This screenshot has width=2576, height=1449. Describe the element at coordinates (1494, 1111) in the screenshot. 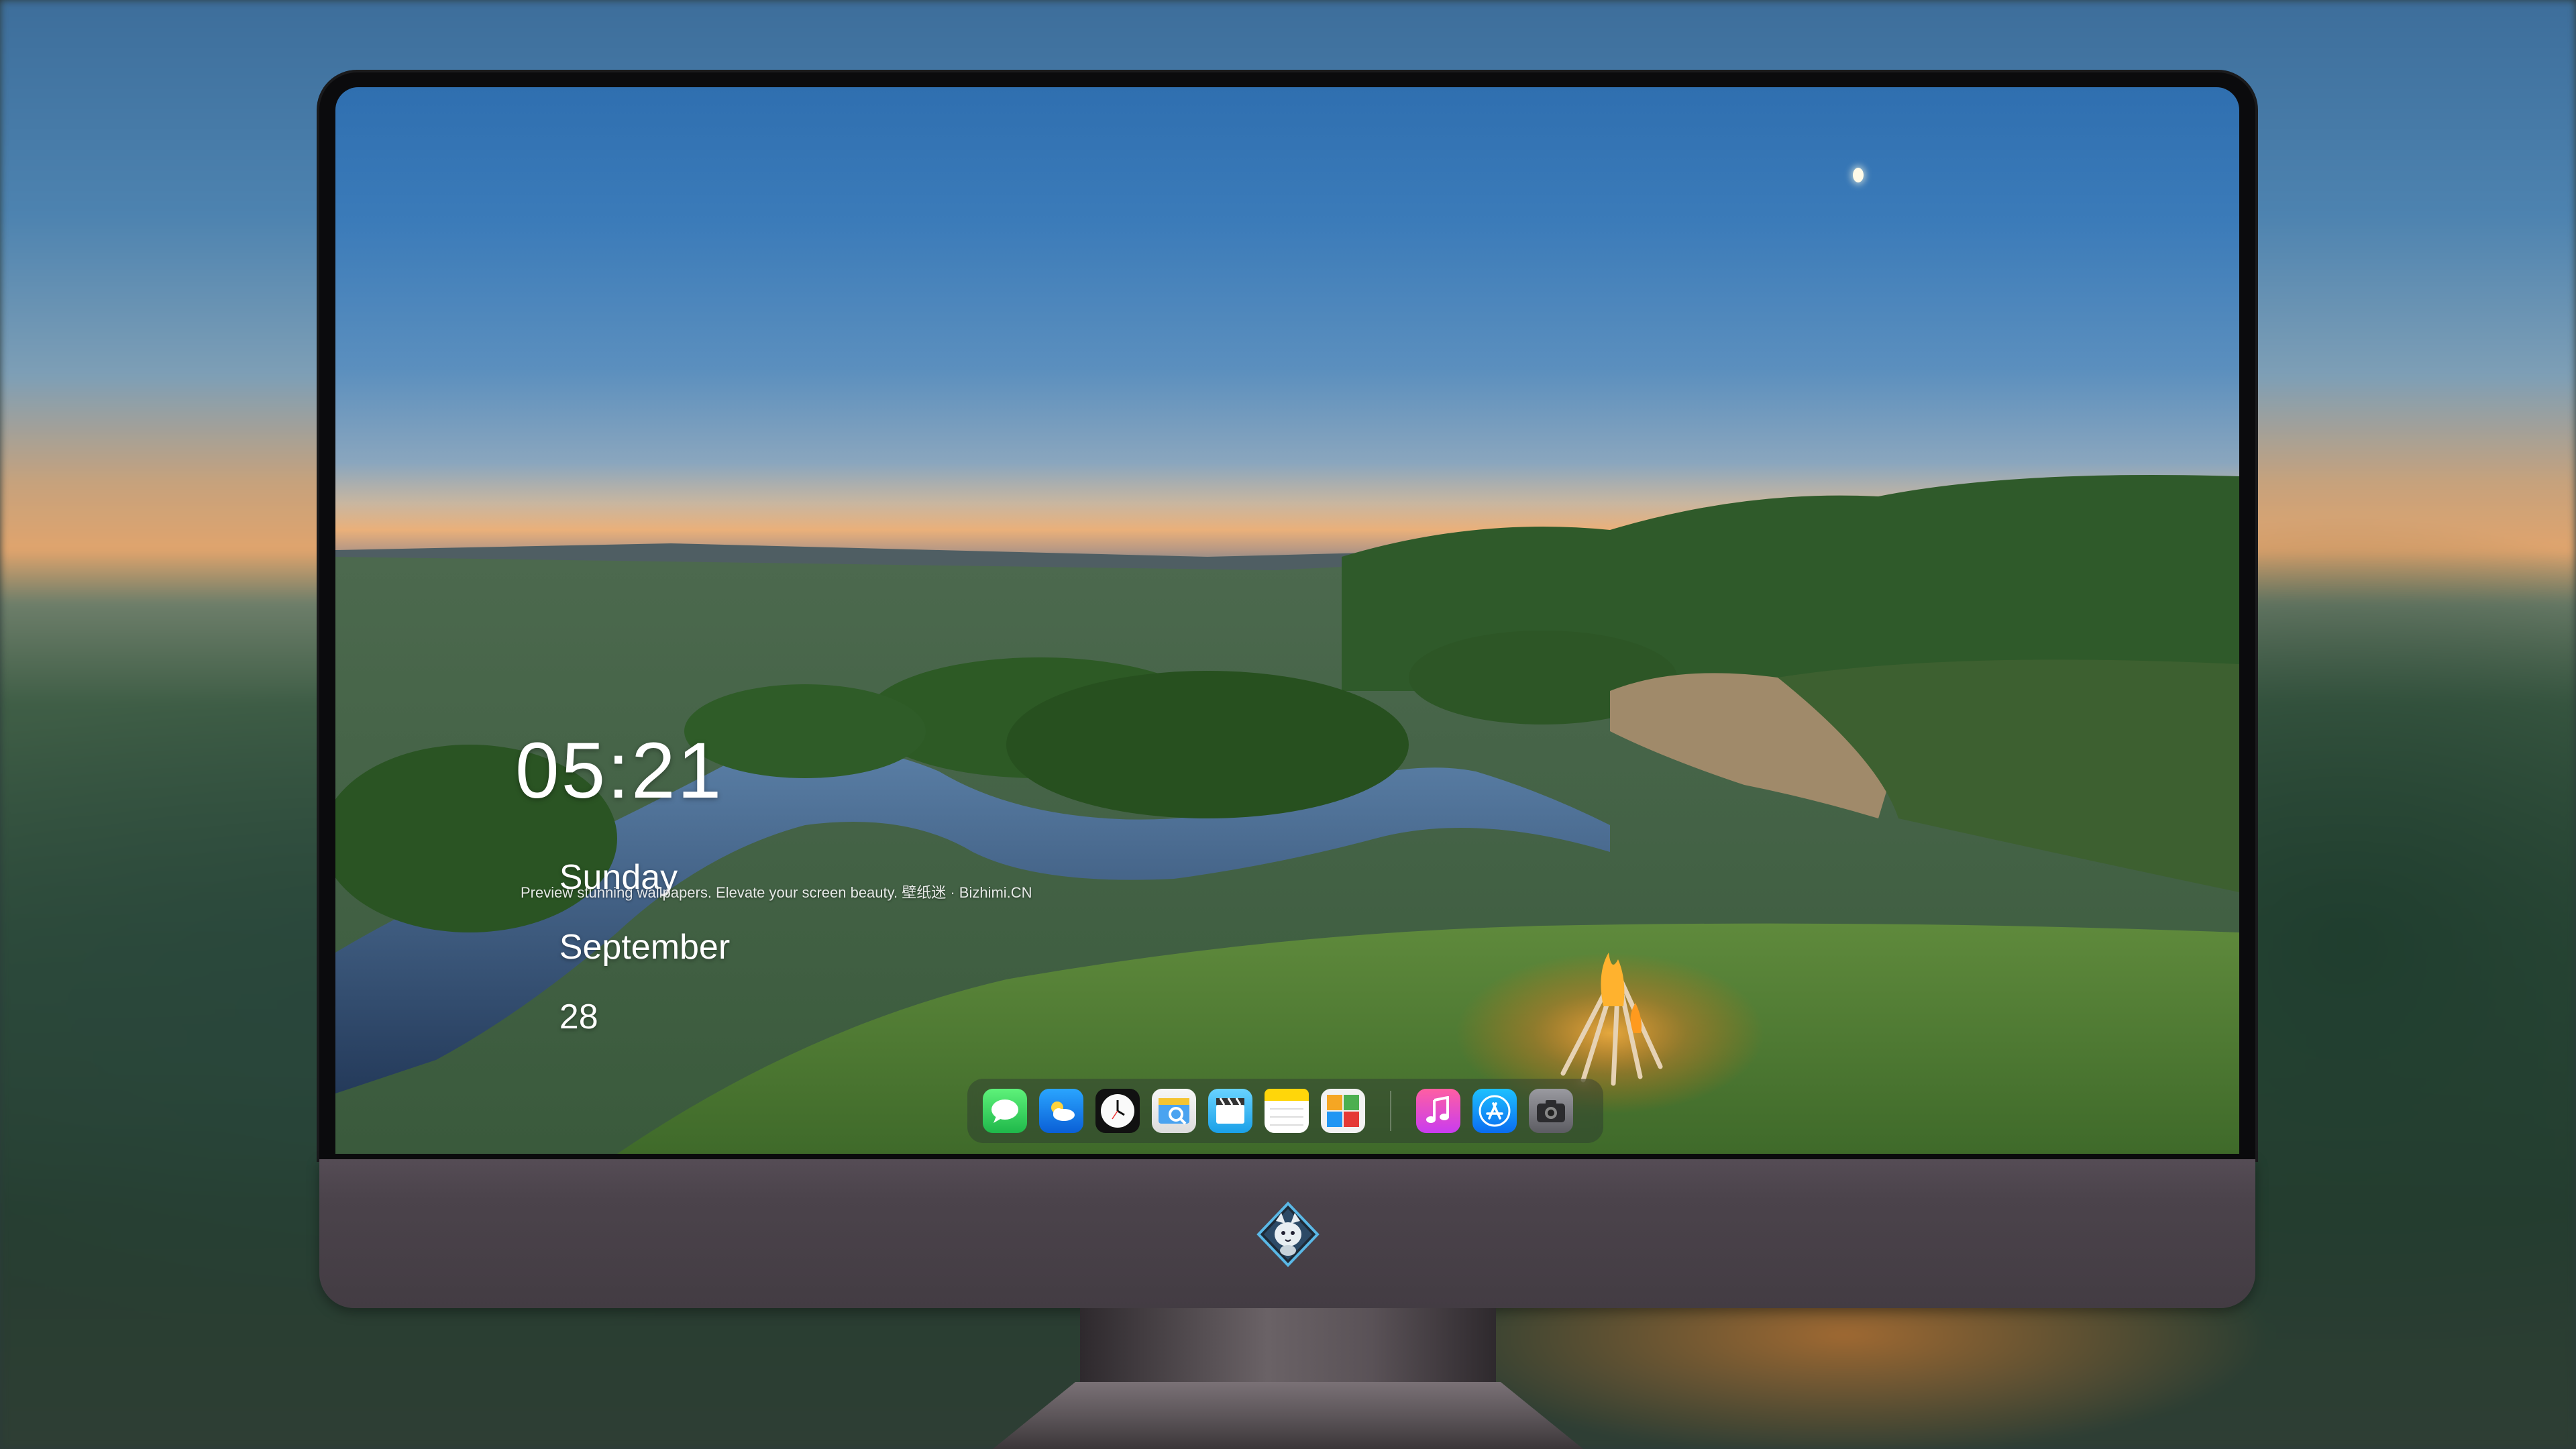

I see `app-store-icon` at that location.